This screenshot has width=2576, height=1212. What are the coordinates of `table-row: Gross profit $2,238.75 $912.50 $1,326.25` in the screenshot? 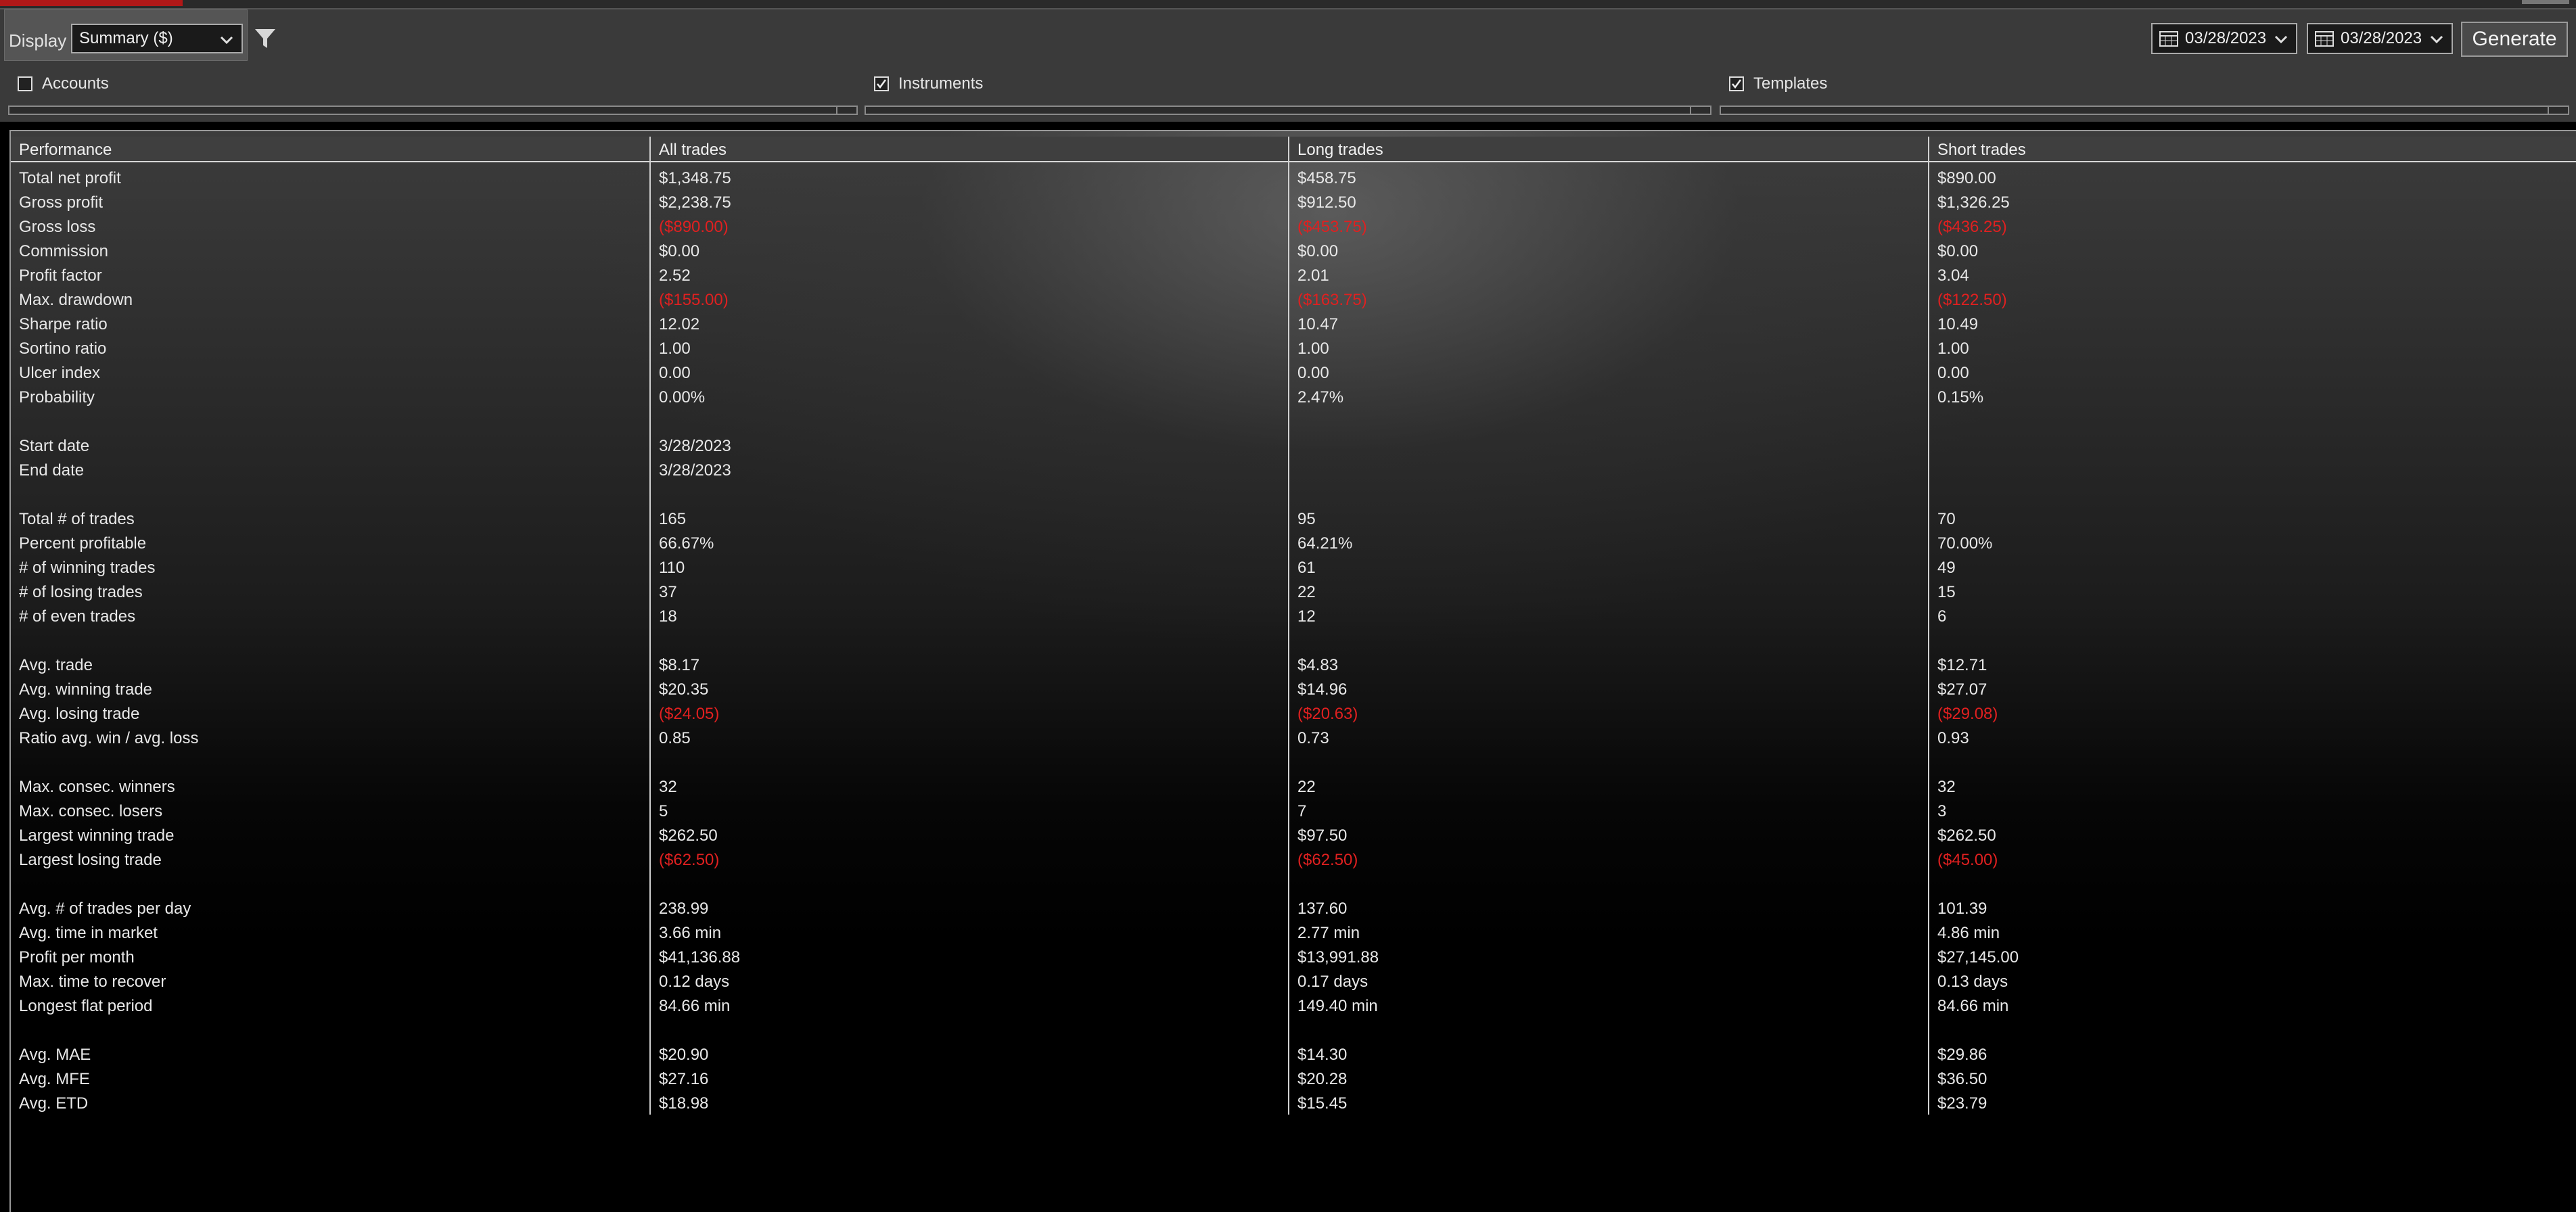 It's located at (1293, 203).